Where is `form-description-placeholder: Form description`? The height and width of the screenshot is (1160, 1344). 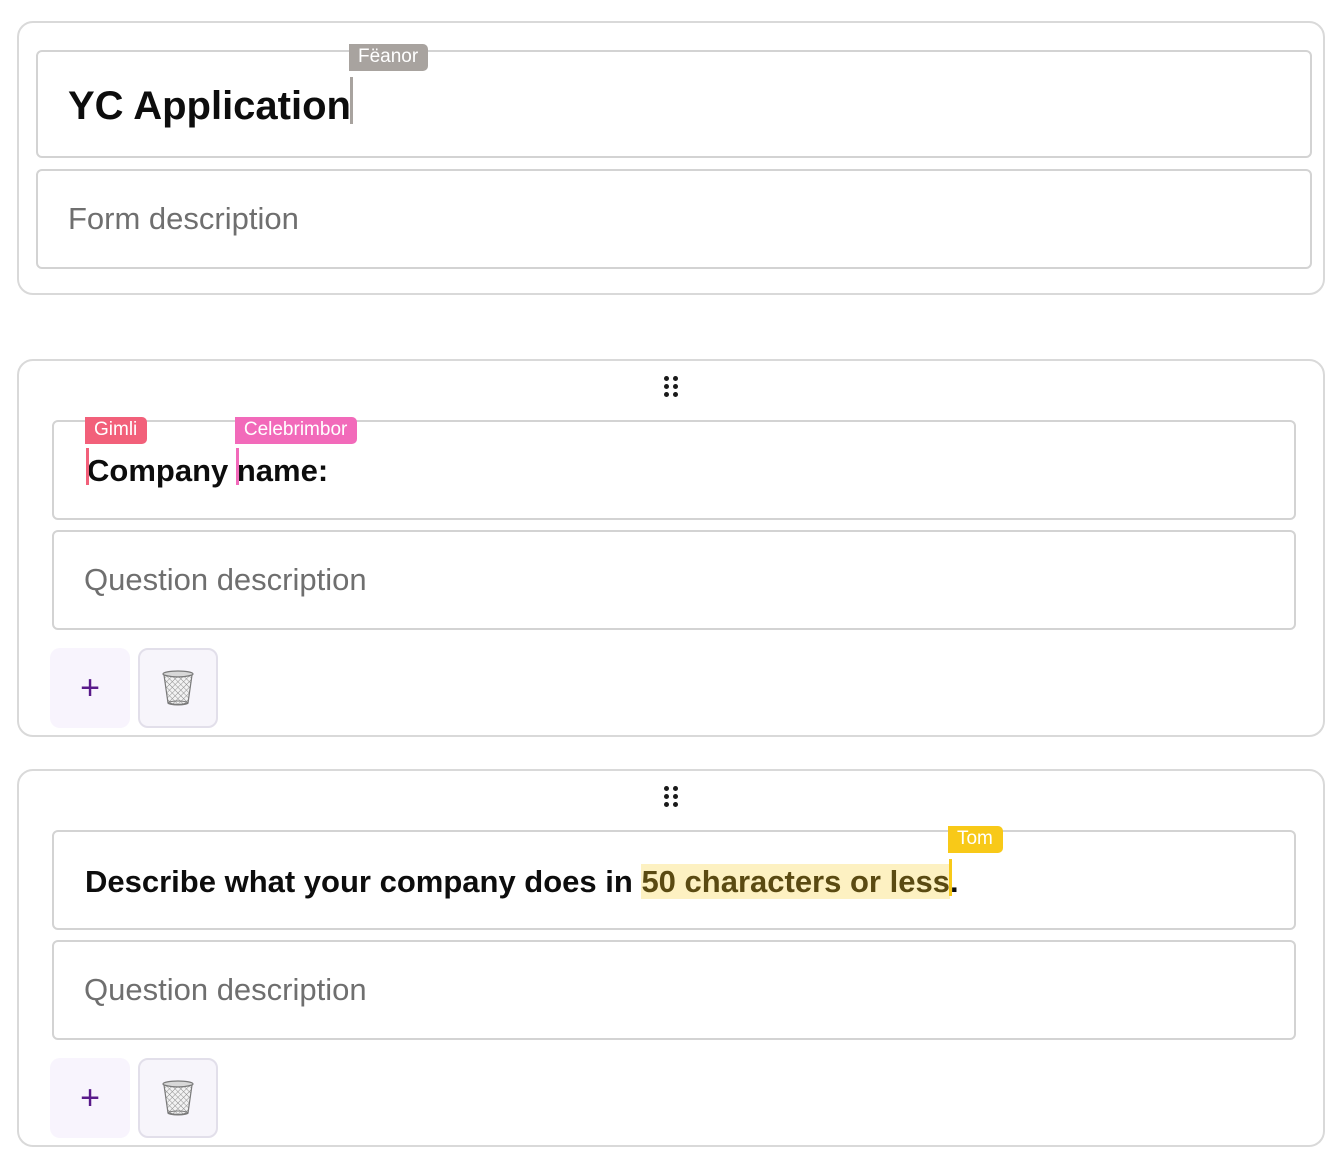 form-description-placeholder: Form description is located at coordinates (183, 218).